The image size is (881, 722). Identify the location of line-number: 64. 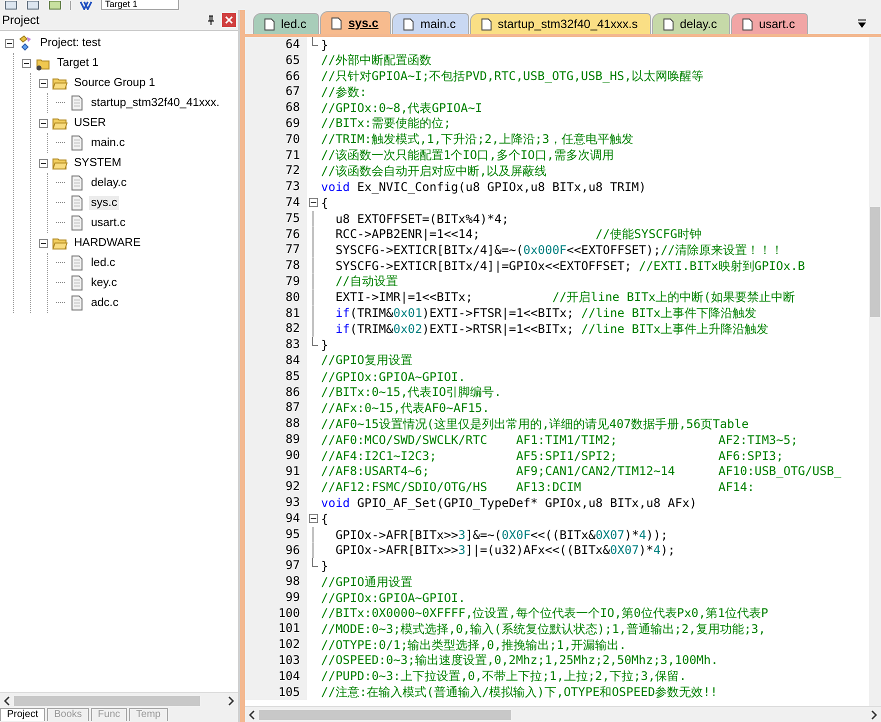
(276, 45).